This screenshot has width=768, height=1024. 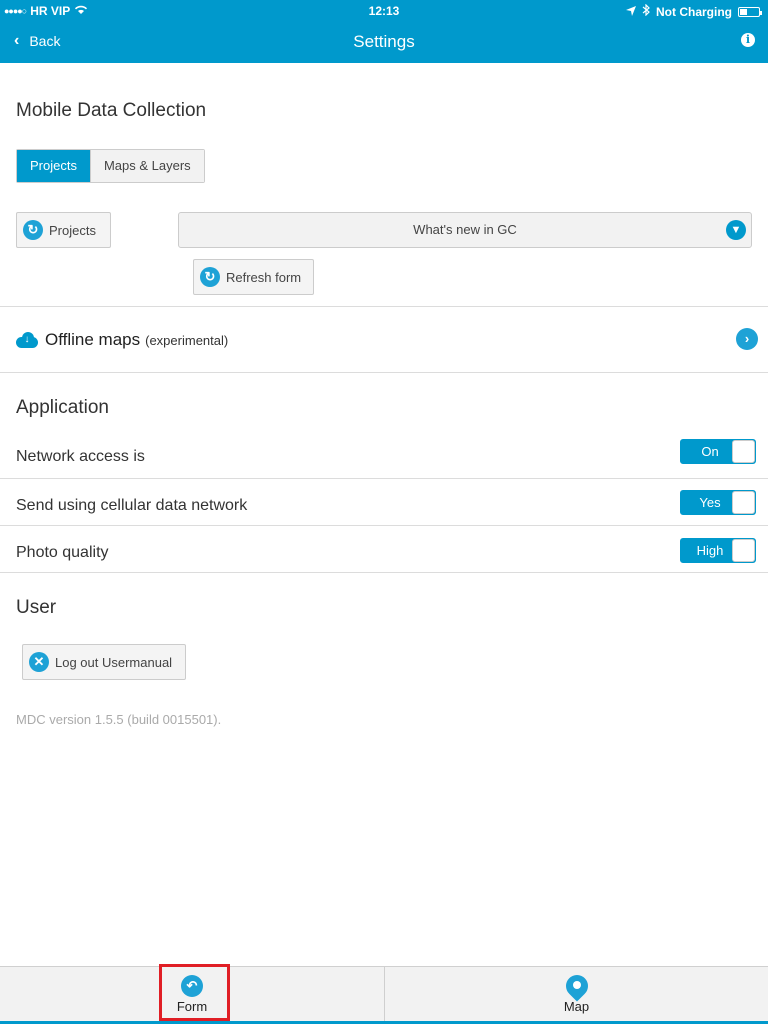 I want to click on network-access-label: Network access is, so click(x=80, y=456).